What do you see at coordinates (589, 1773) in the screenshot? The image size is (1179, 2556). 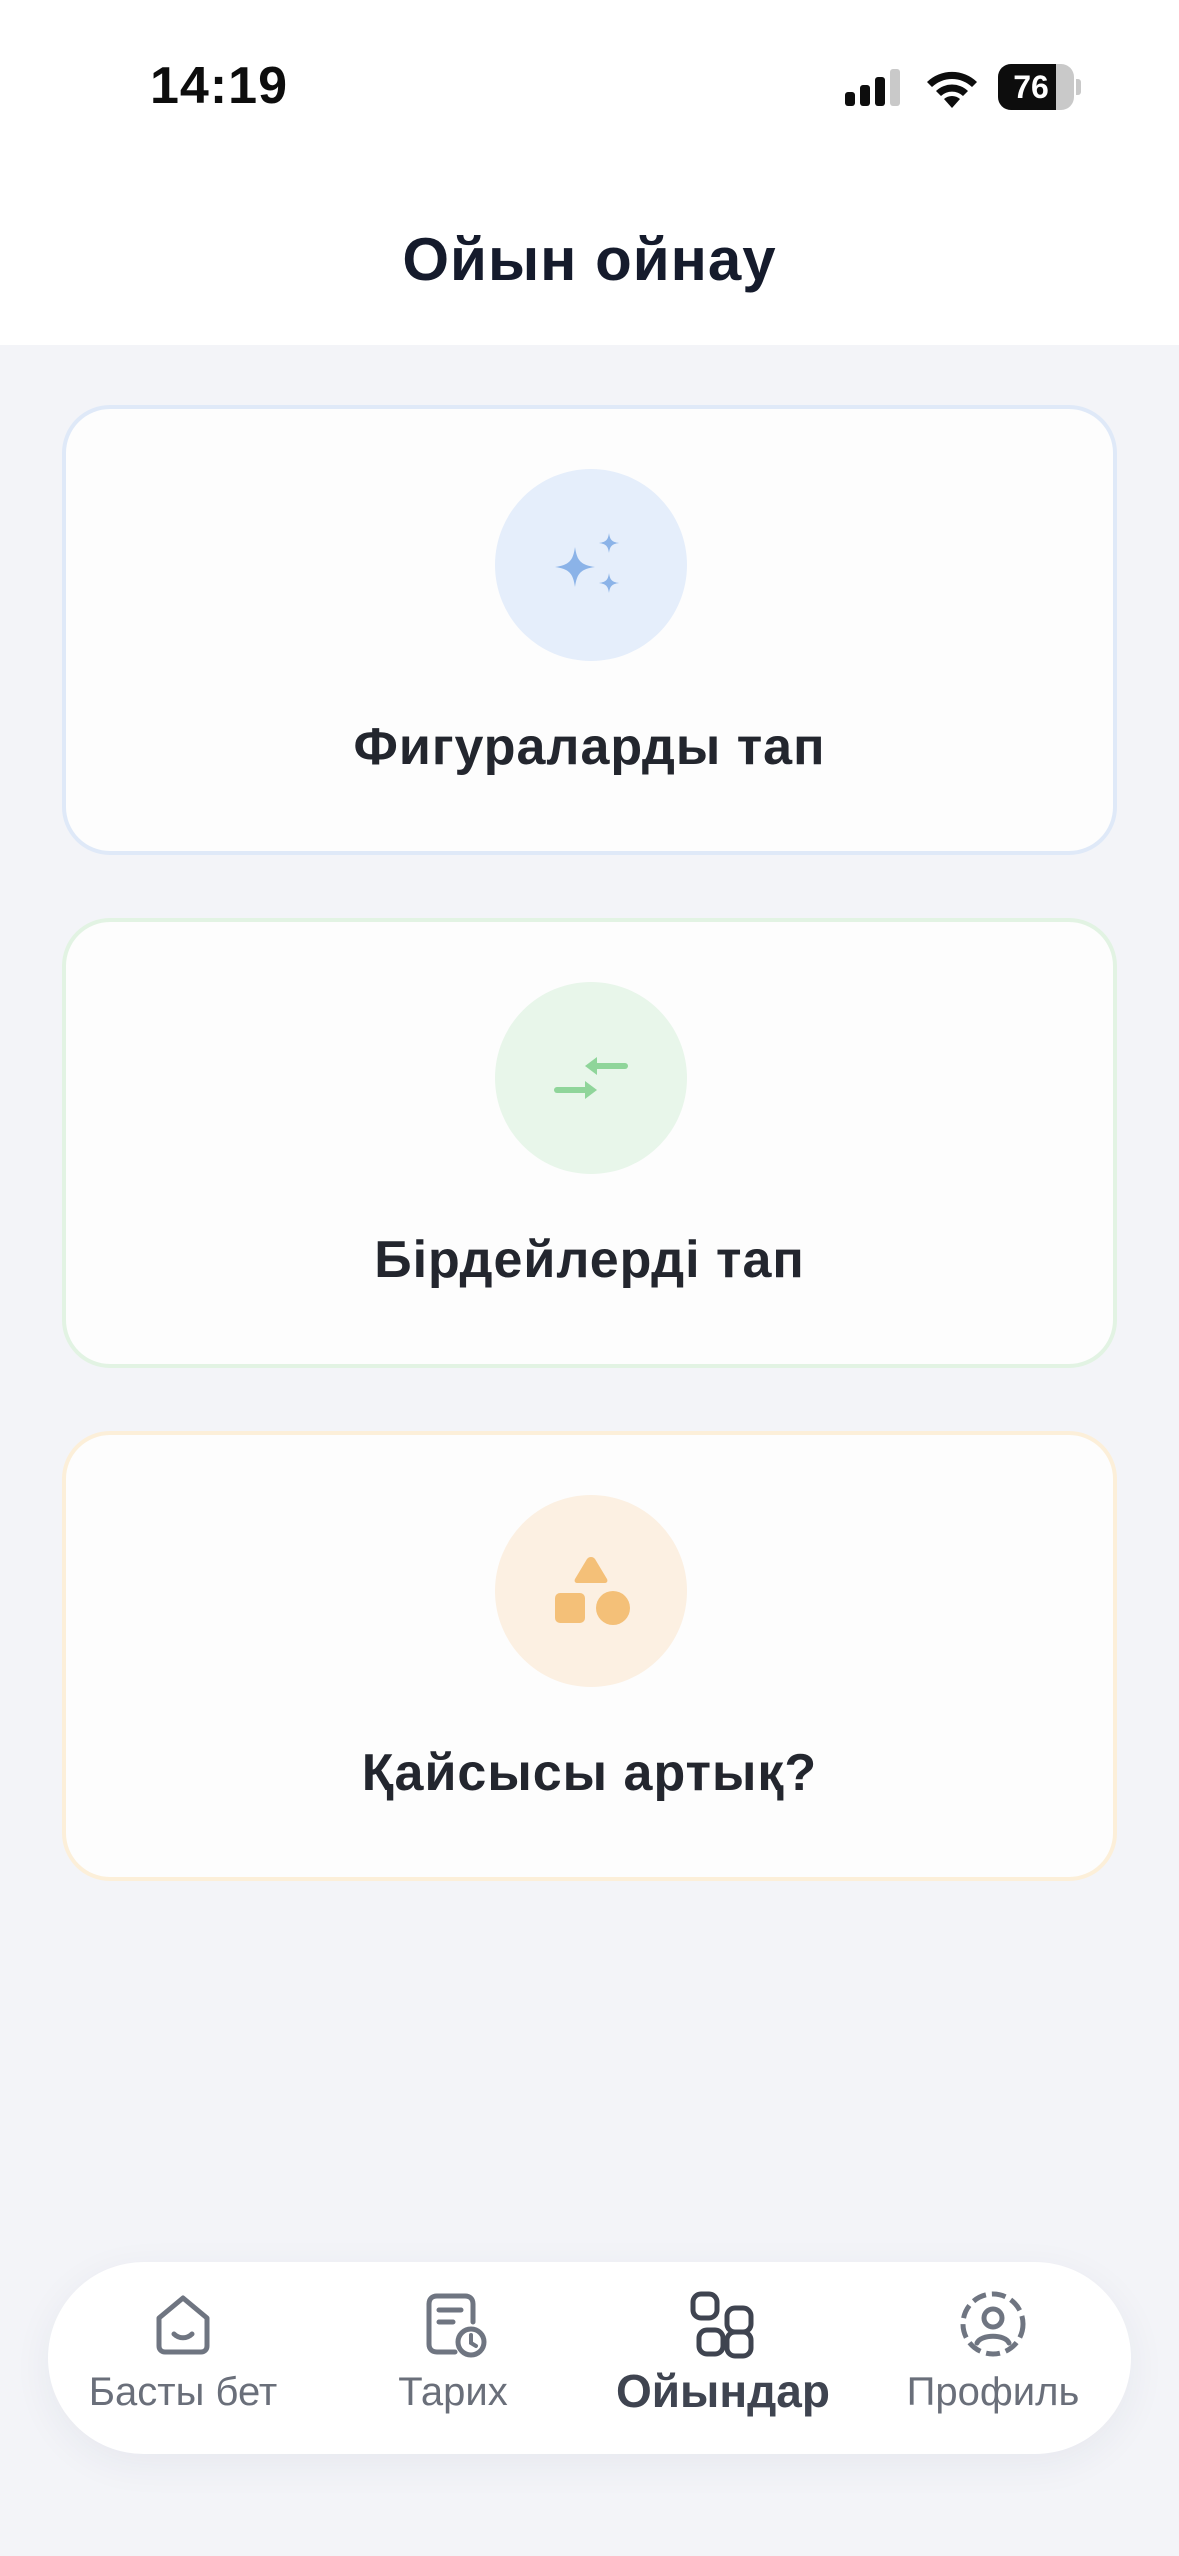 I see `game-title: Қайсысы артық?` at bounding box center [589, 1773].